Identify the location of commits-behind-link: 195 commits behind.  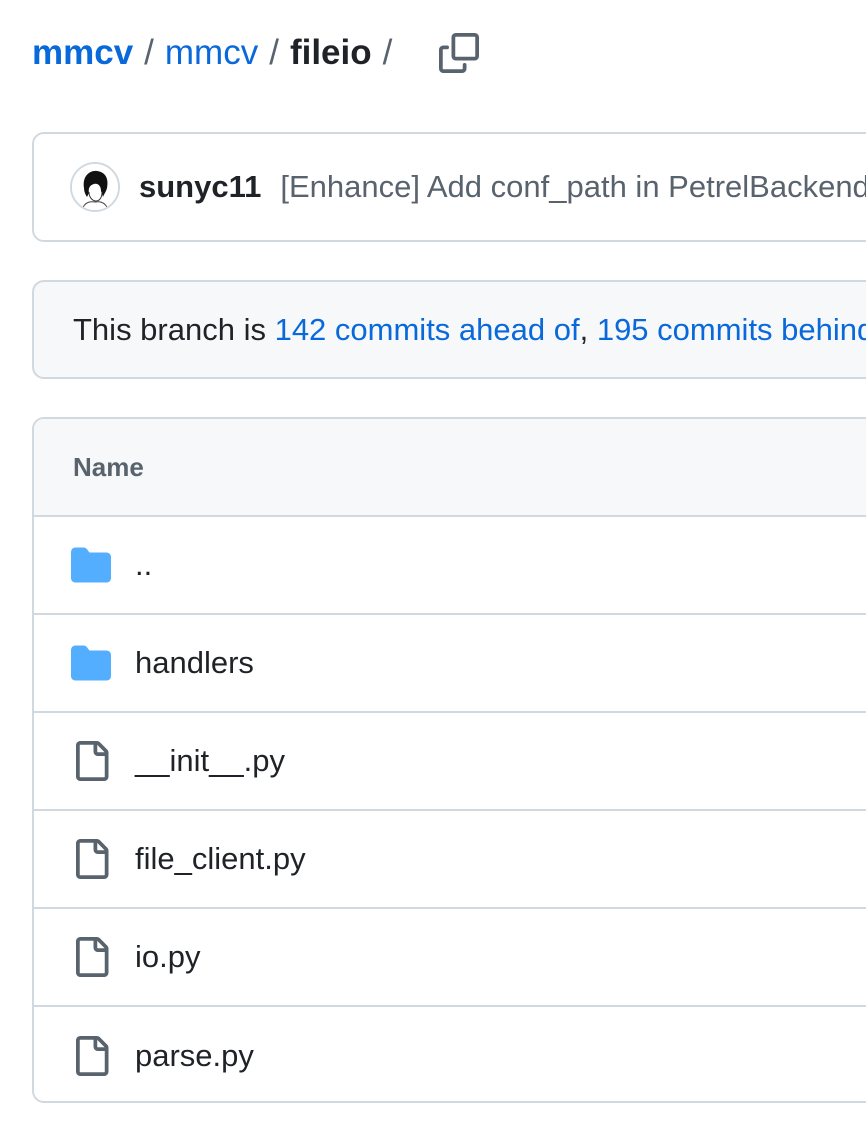
(731, 329).